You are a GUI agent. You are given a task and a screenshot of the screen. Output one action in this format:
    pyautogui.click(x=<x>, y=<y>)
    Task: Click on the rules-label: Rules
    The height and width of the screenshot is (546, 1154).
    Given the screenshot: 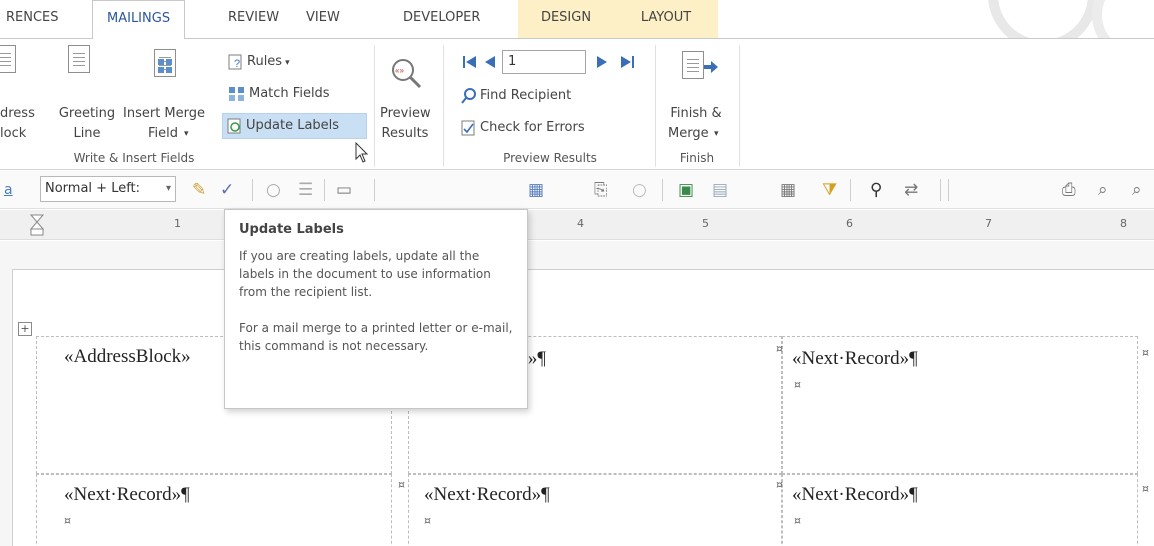 What is the action you would take?
    pyautogui.click(x=265, y=61)
    